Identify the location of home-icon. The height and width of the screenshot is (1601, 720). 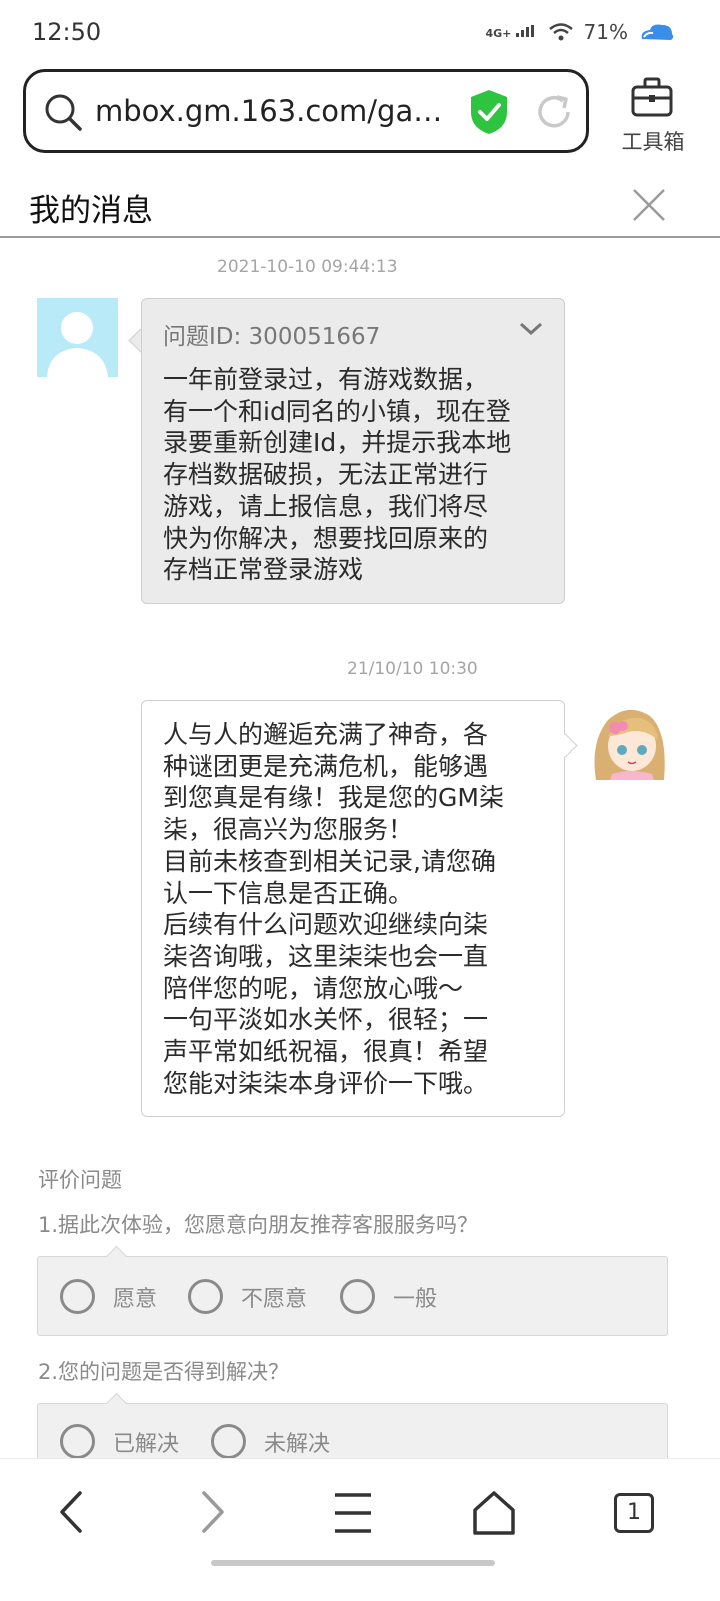
(494, 1513).